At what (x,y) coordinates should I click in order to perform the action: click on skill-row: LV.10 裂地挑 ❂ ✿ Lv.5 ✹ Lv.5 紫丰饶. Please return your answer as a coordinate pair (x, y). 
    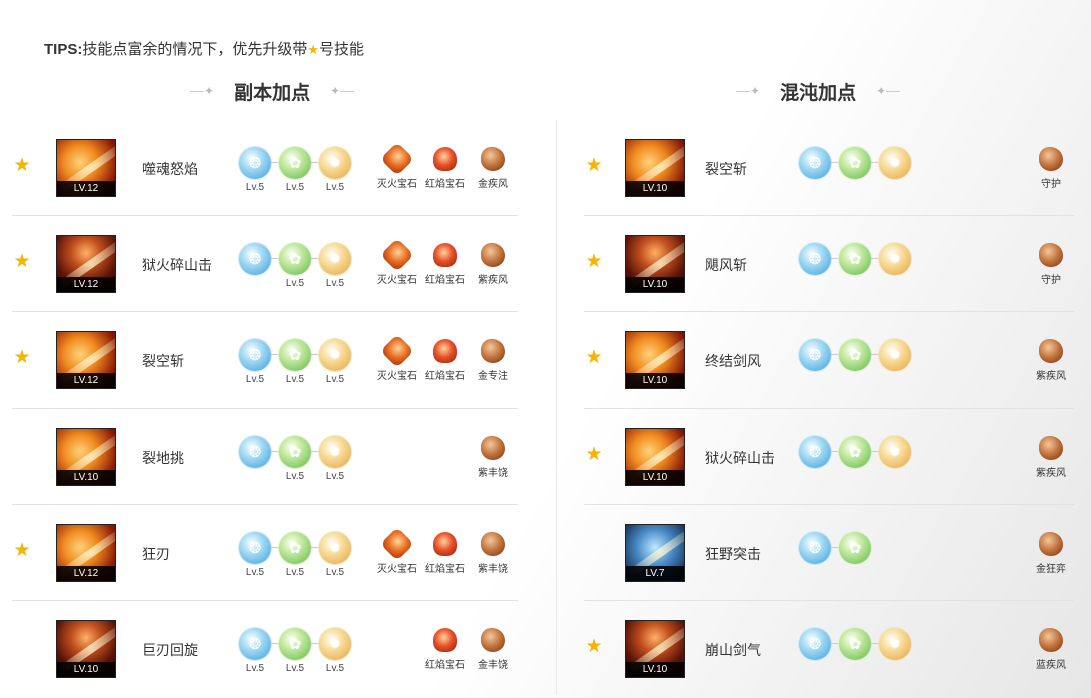
    Looking at the image, I should click on (265, 457).